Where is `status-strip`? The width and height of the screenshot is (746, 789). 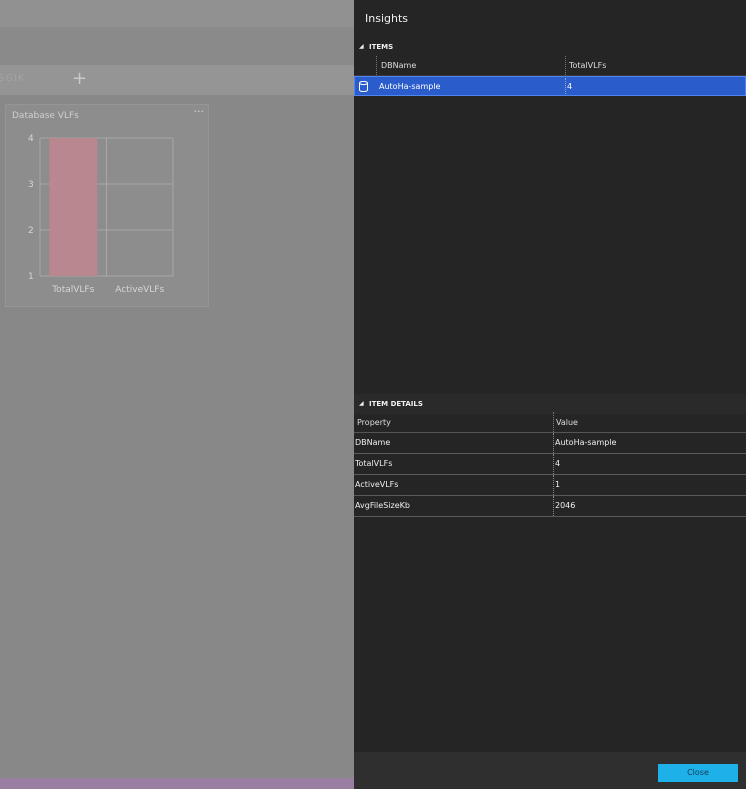
status-strip is located at coordinates (177, 783).